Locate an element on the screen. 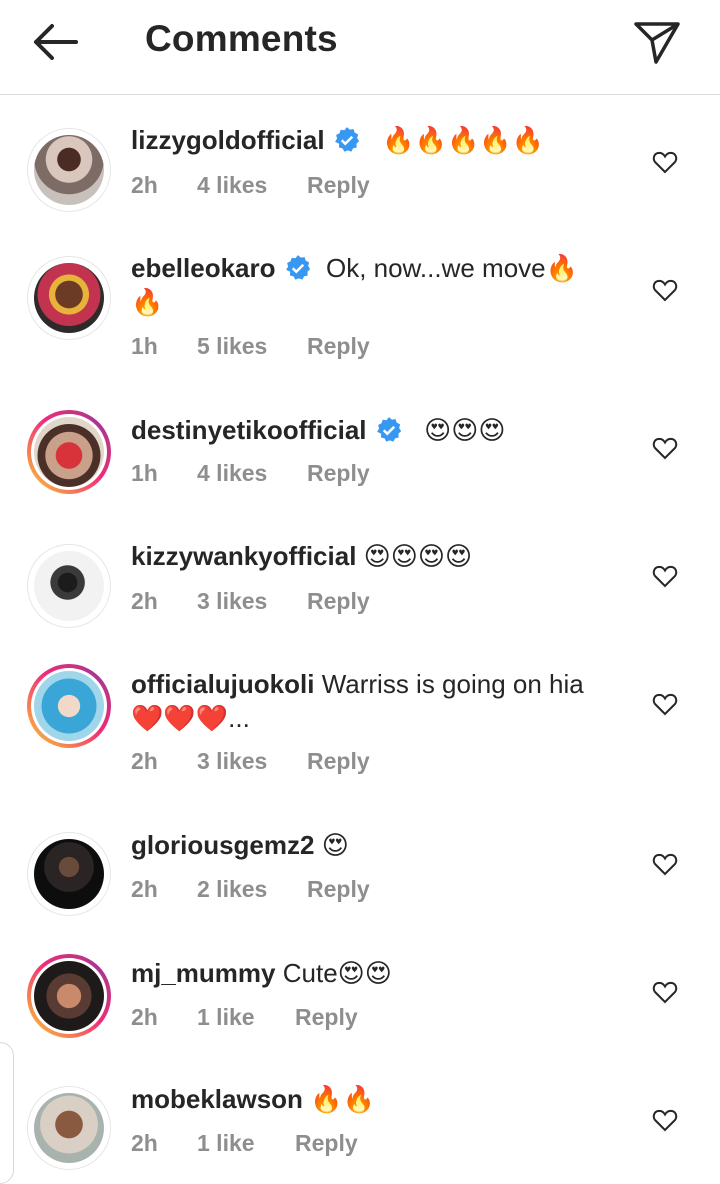 Image resolution: width=720 pixels, height=1184 pixels. edge-swipe-handle is located at coordinates (7, 1113).